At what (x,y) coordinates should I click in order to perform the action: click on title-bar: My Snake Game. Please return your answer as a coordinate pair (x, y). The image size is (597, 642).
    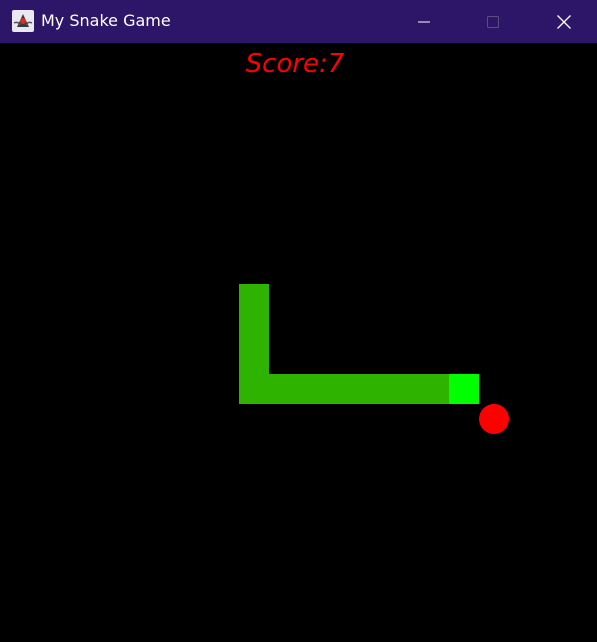
    Looking at the image, I should click on (298, 21).